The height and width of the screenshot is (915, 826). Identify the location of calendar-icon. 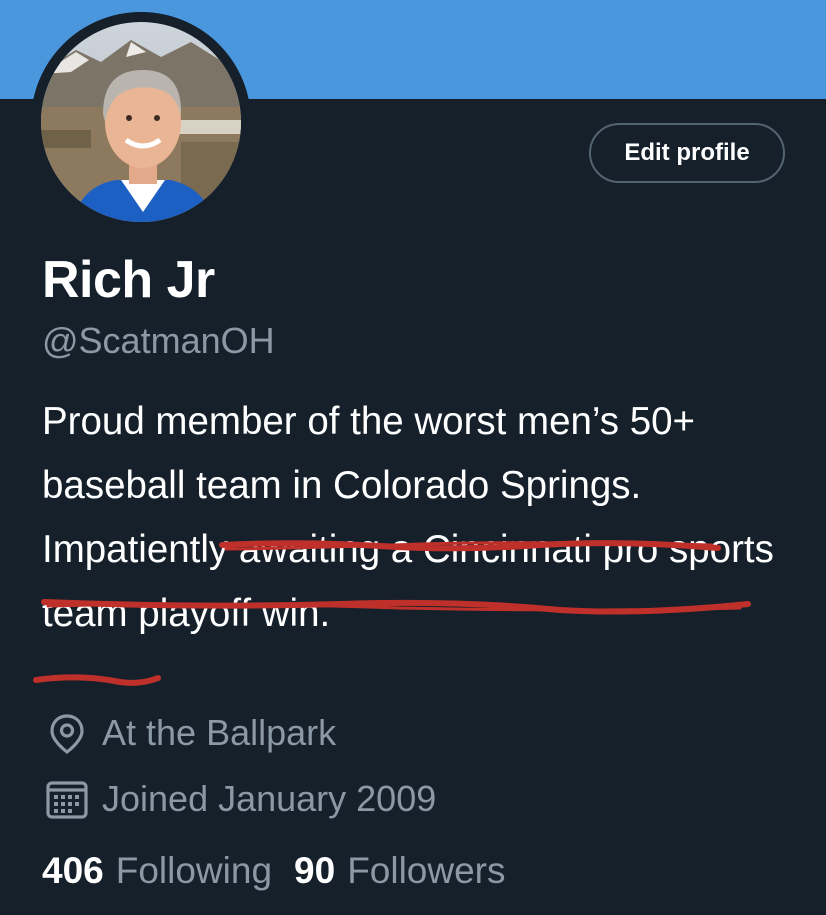
(67, 799).